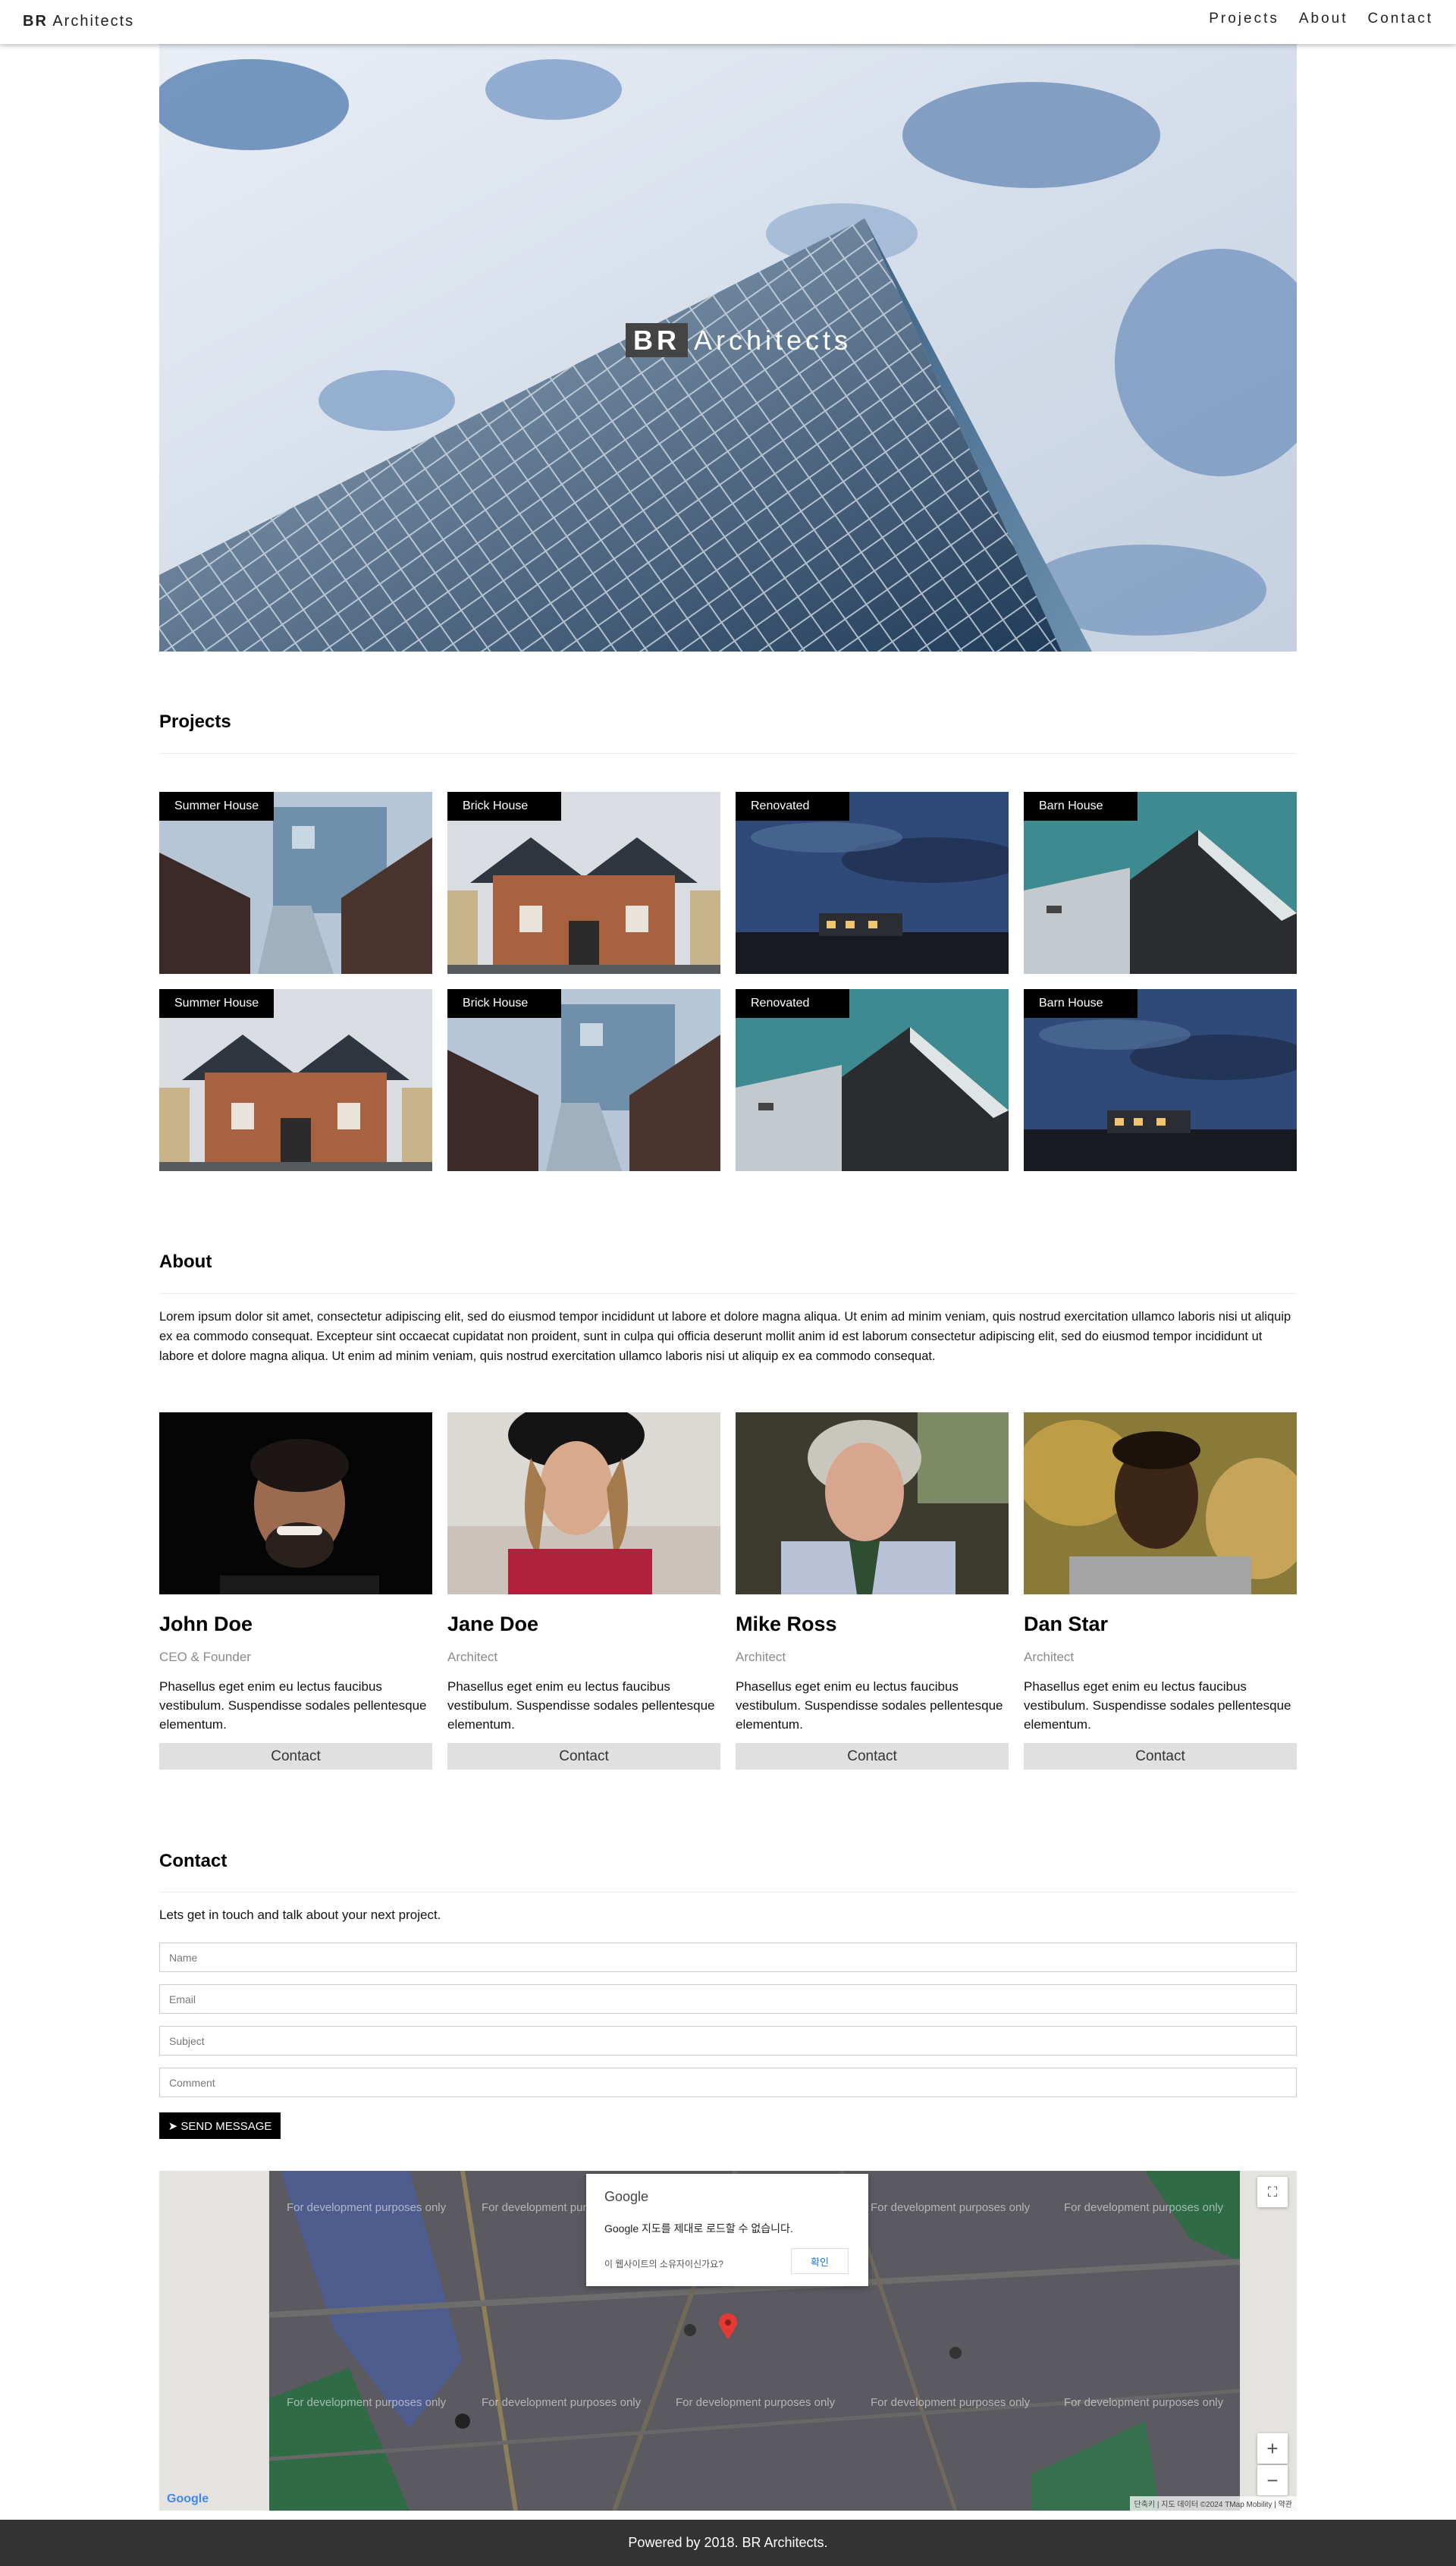  Describe the element at coordinates (657, 340) in the screenshot. I see `hero-title-bold: BR` at that location.